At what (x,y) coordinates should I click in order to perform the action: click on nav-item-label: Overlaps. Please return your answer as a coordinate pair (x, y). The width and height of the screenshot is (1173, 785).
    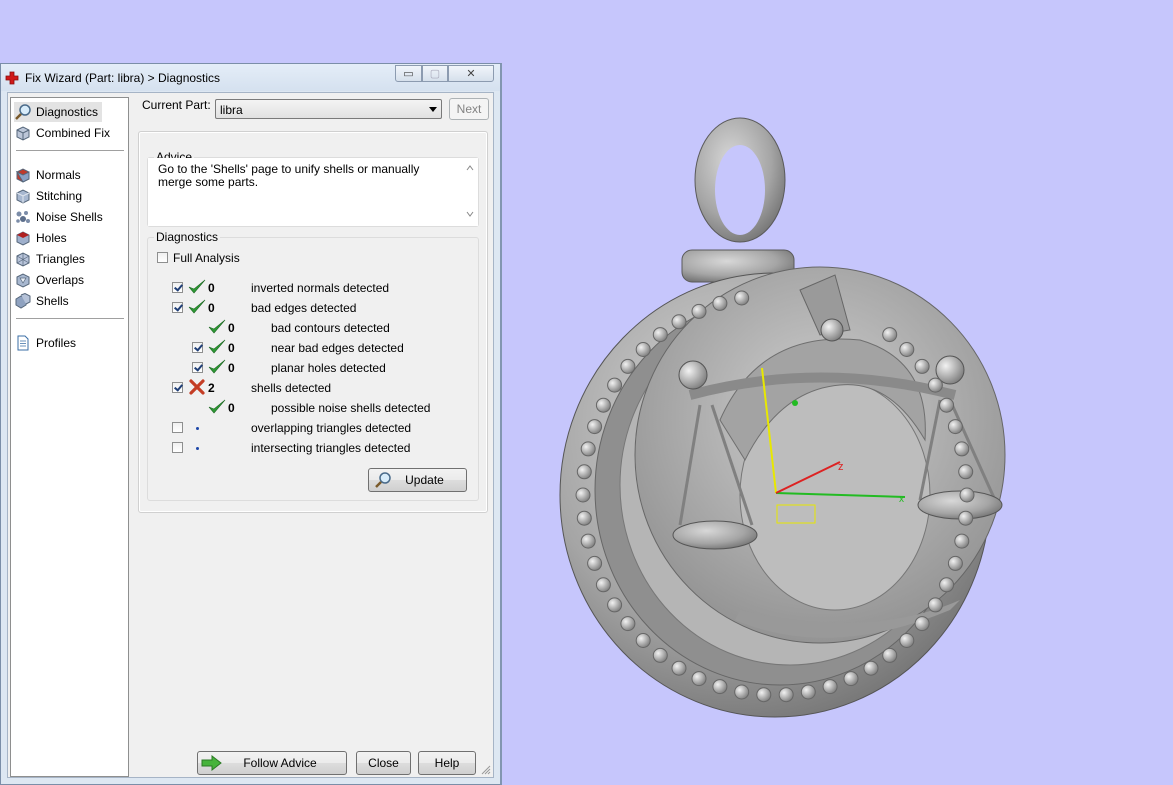
    Looking at the image, I should click on (60, 280).